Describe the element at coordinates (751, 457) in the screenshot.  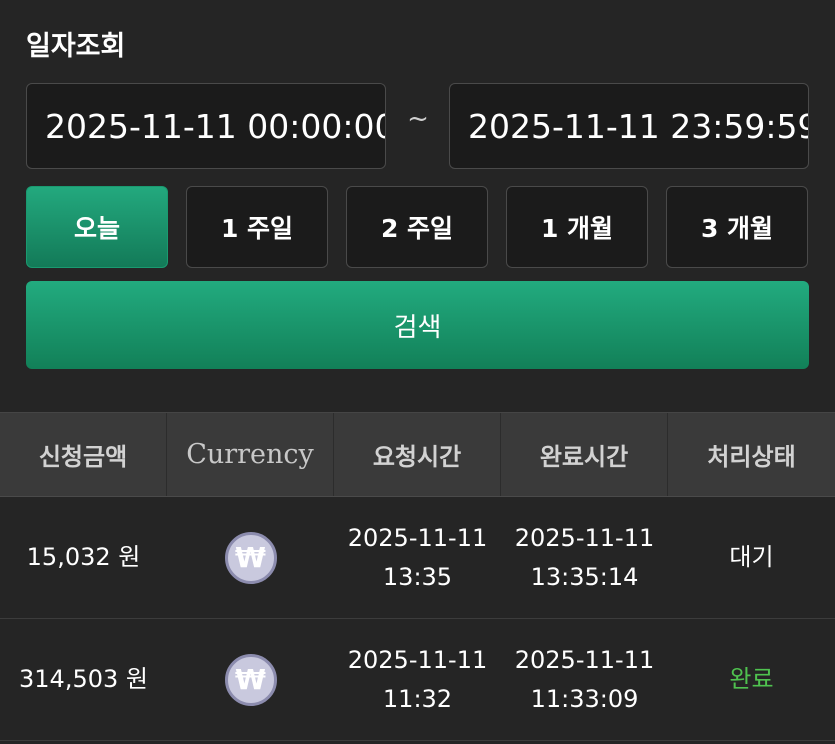
I see `header-status: 처리상태` at that location.